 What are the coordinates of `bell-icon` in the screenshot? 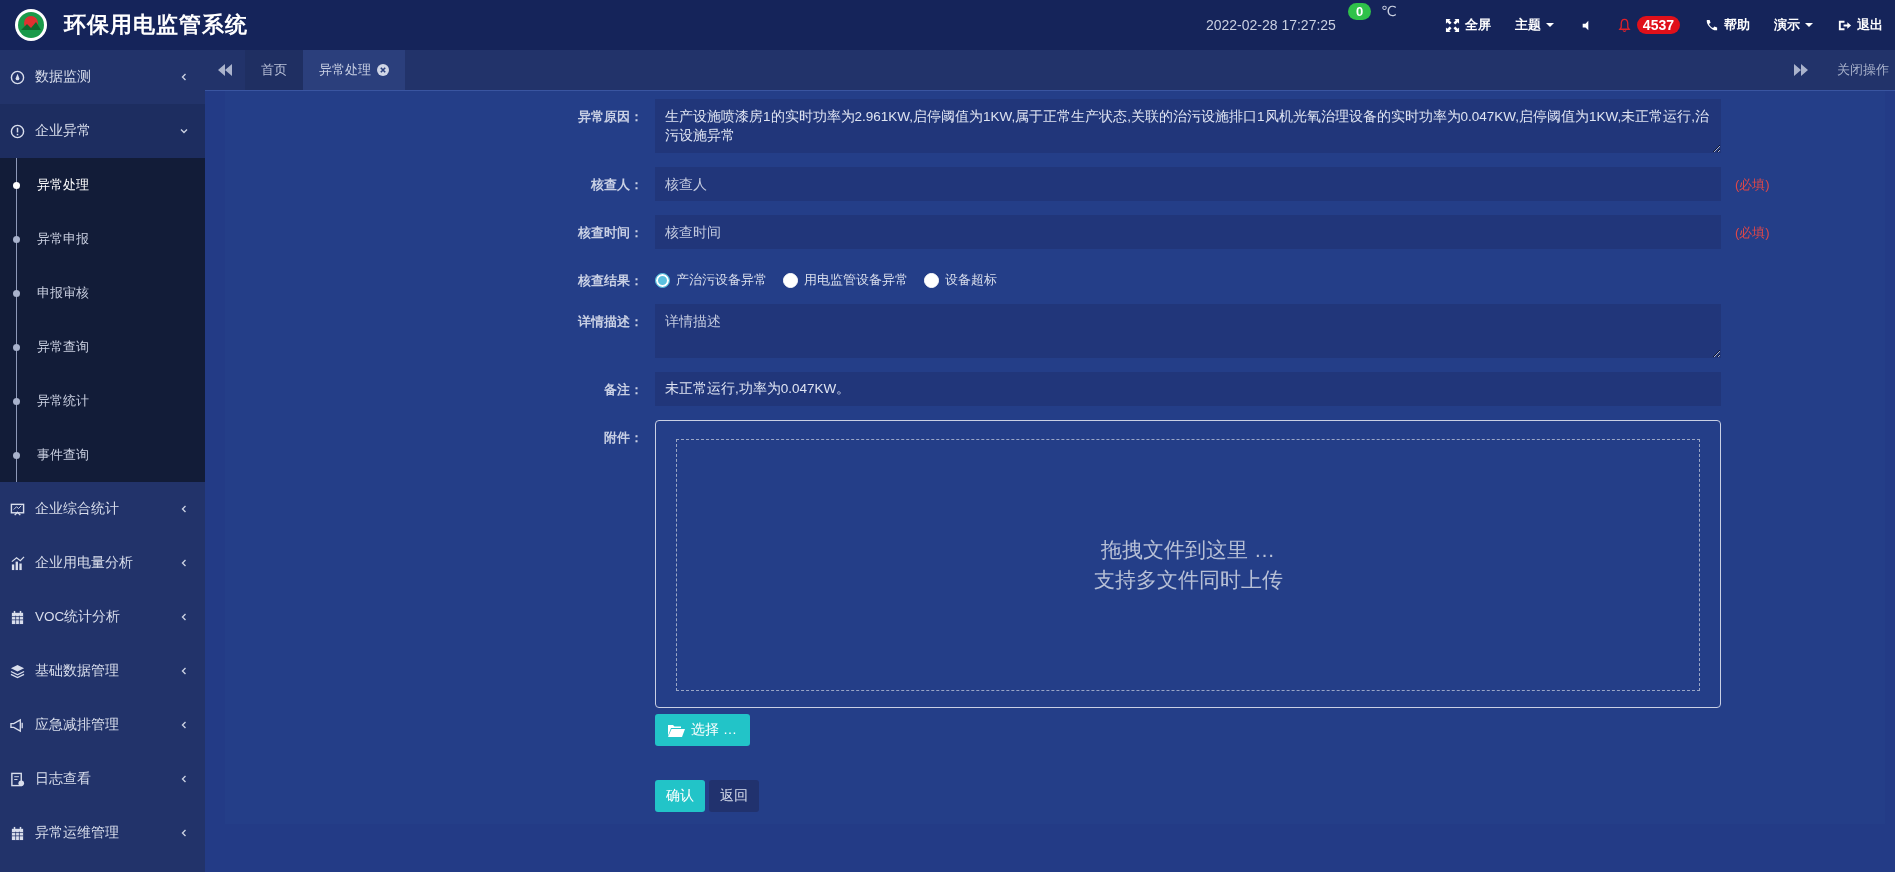 It's located at (1624, 25).